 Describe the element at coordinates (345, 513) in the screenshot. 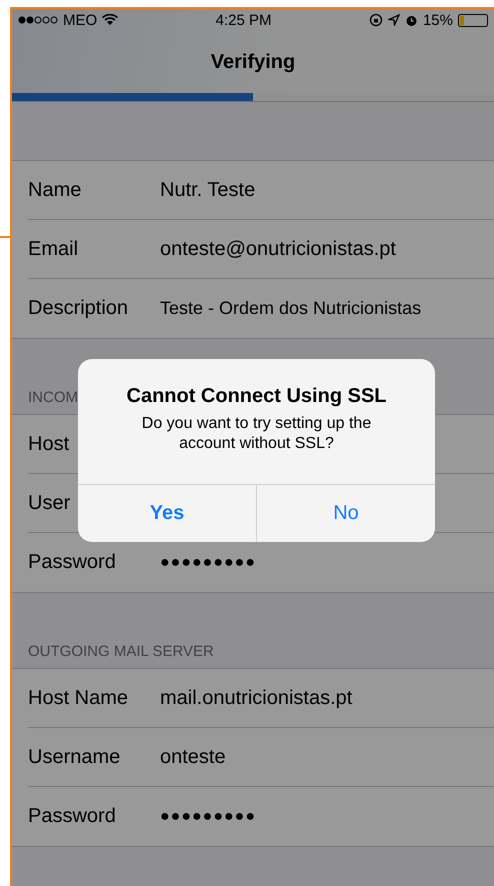

I see `alert-button: No` at that location.